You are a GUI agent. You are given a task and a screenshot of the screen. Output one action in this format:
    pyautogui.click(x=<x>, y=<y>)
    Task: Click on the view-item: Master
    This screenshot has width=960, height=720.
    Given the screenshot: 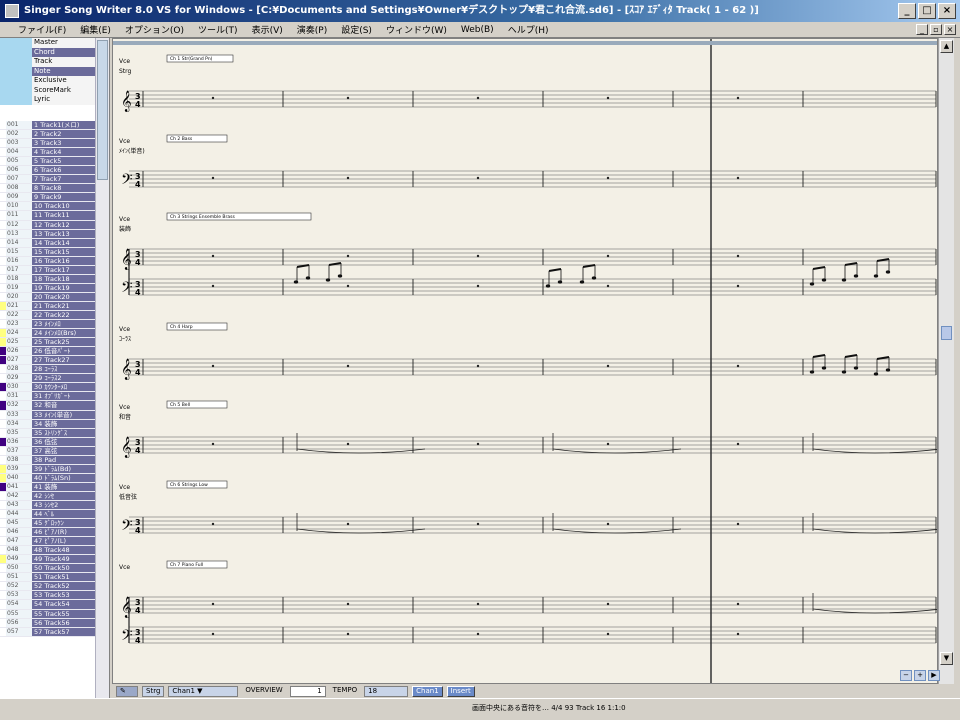 What is the action you would take?
    pyautogui.click(x=54, y=43)
    